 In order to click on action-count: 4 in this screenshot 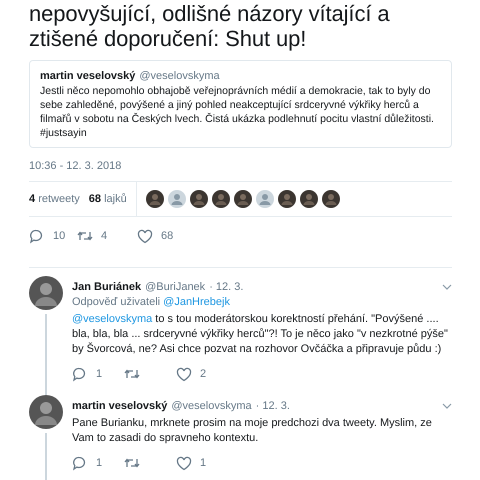, I will do `click(104, 236)`.